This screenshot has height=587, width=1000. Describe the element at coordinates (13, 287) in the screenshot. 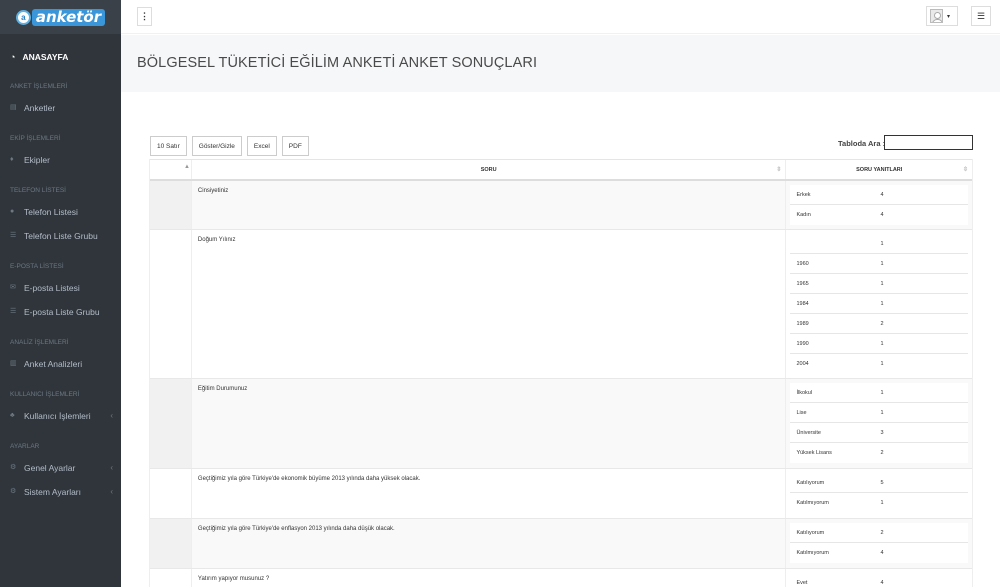

I see `envelope-icon: ✉` at that location.